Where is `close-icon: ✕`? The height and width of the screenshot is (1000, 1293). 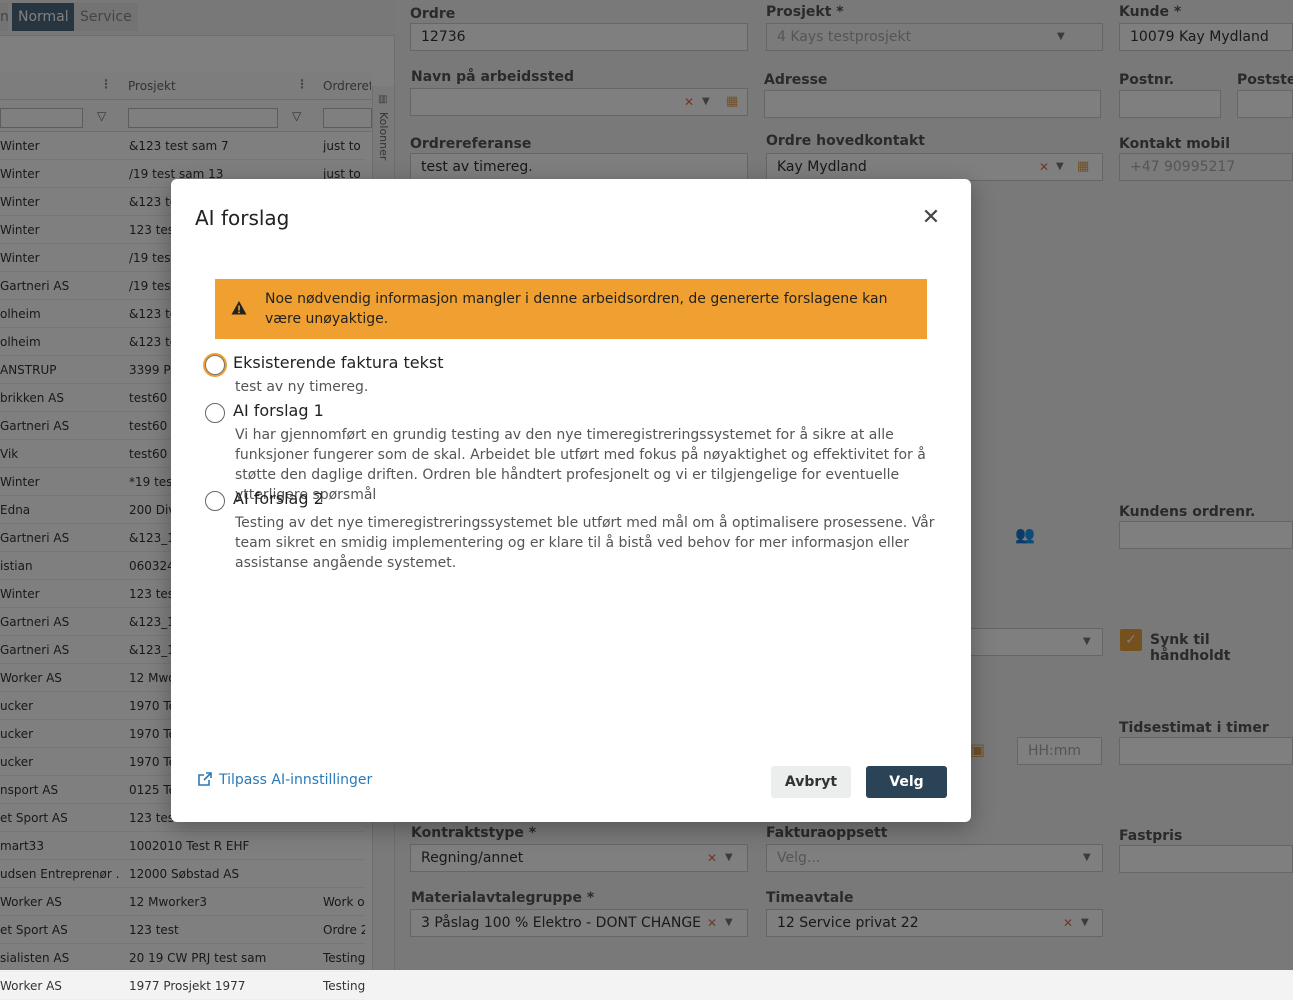 close-icon: ✕ is located at coordinates (931, 218).